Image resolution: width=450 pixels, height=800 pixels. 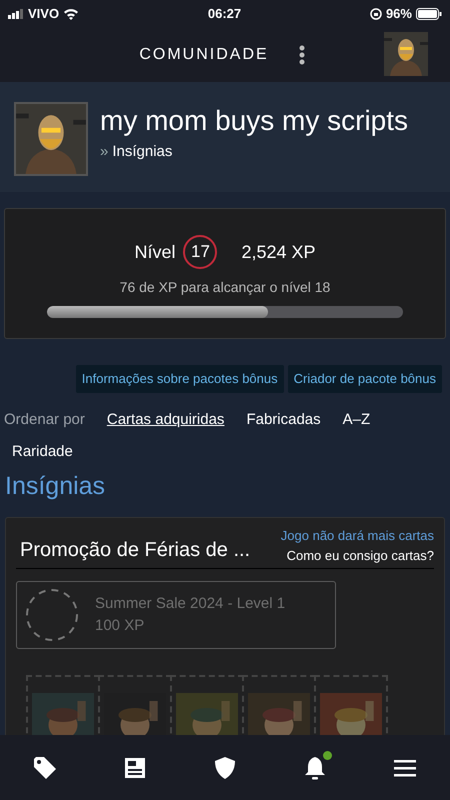 I want to click on sort-option: Cartas adquiridas, so click(x=165, y=419).